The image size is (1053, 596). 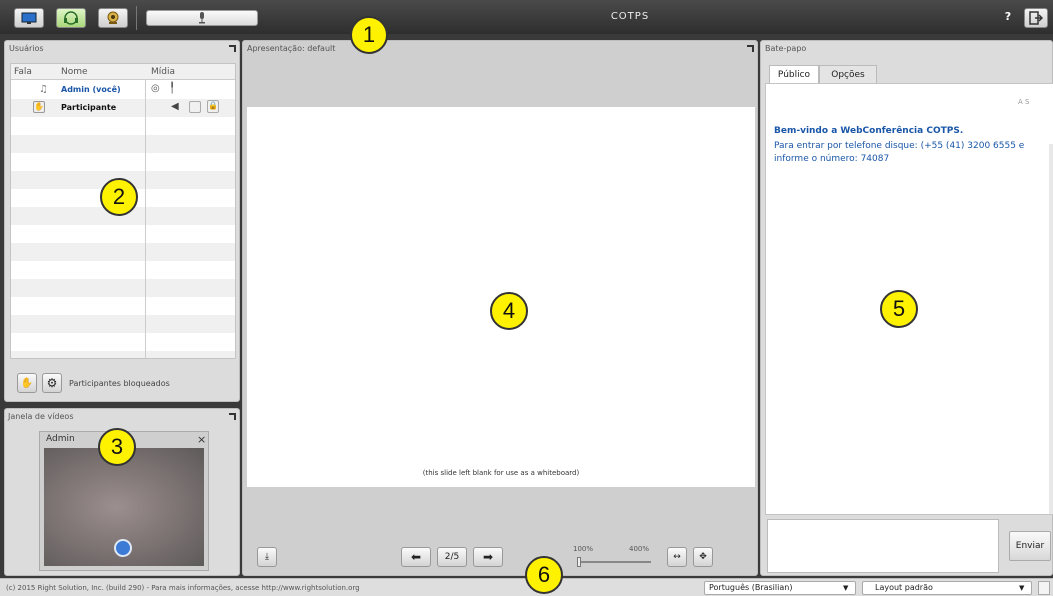 I want to click on user-name: Admin (você), so click(x=91, y=89).